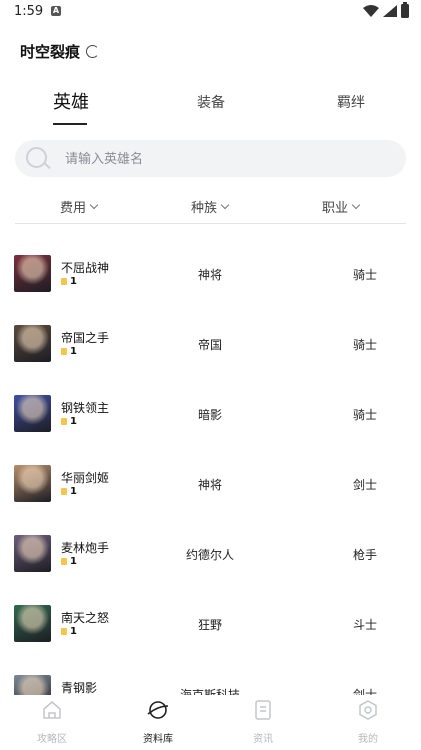 The image size is (421, 750). What do you see at coordinates (210, 469) in the screenshot?
I see `hero-row: 华丽剑姬 1 神将 剑士` at bounding box center [210, 469].